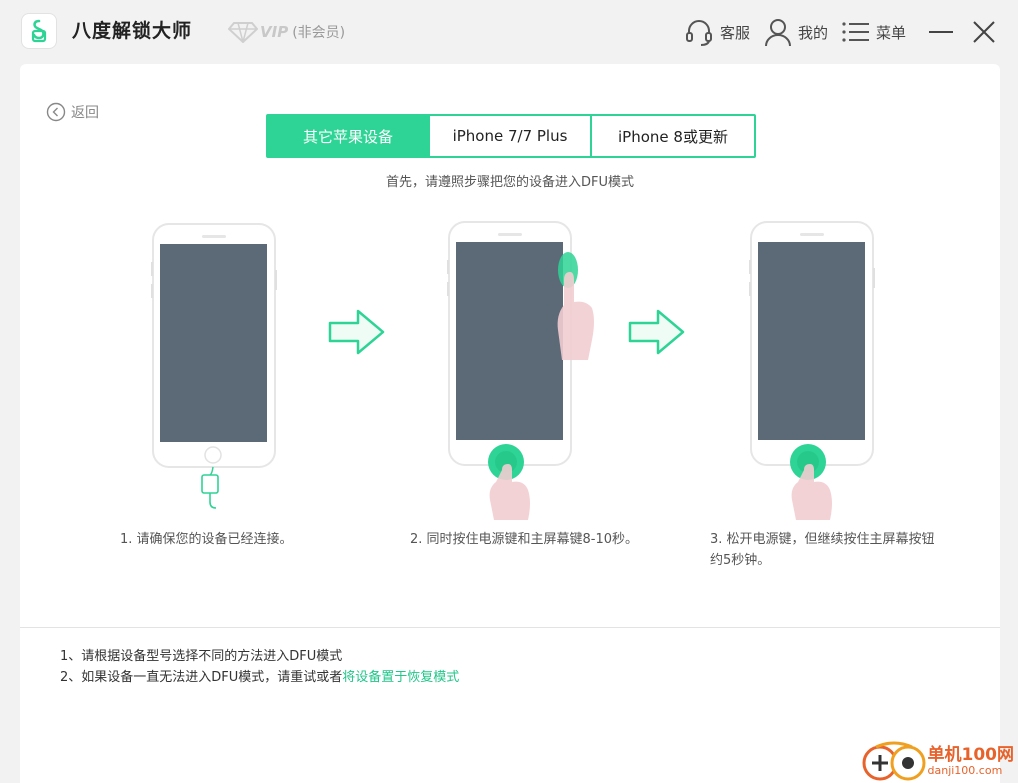 This screenshot has height=783, width=1018. Describe the element at coordinates (890, 32) in the screenshot. I see `menu-label: 菜单` at that location.